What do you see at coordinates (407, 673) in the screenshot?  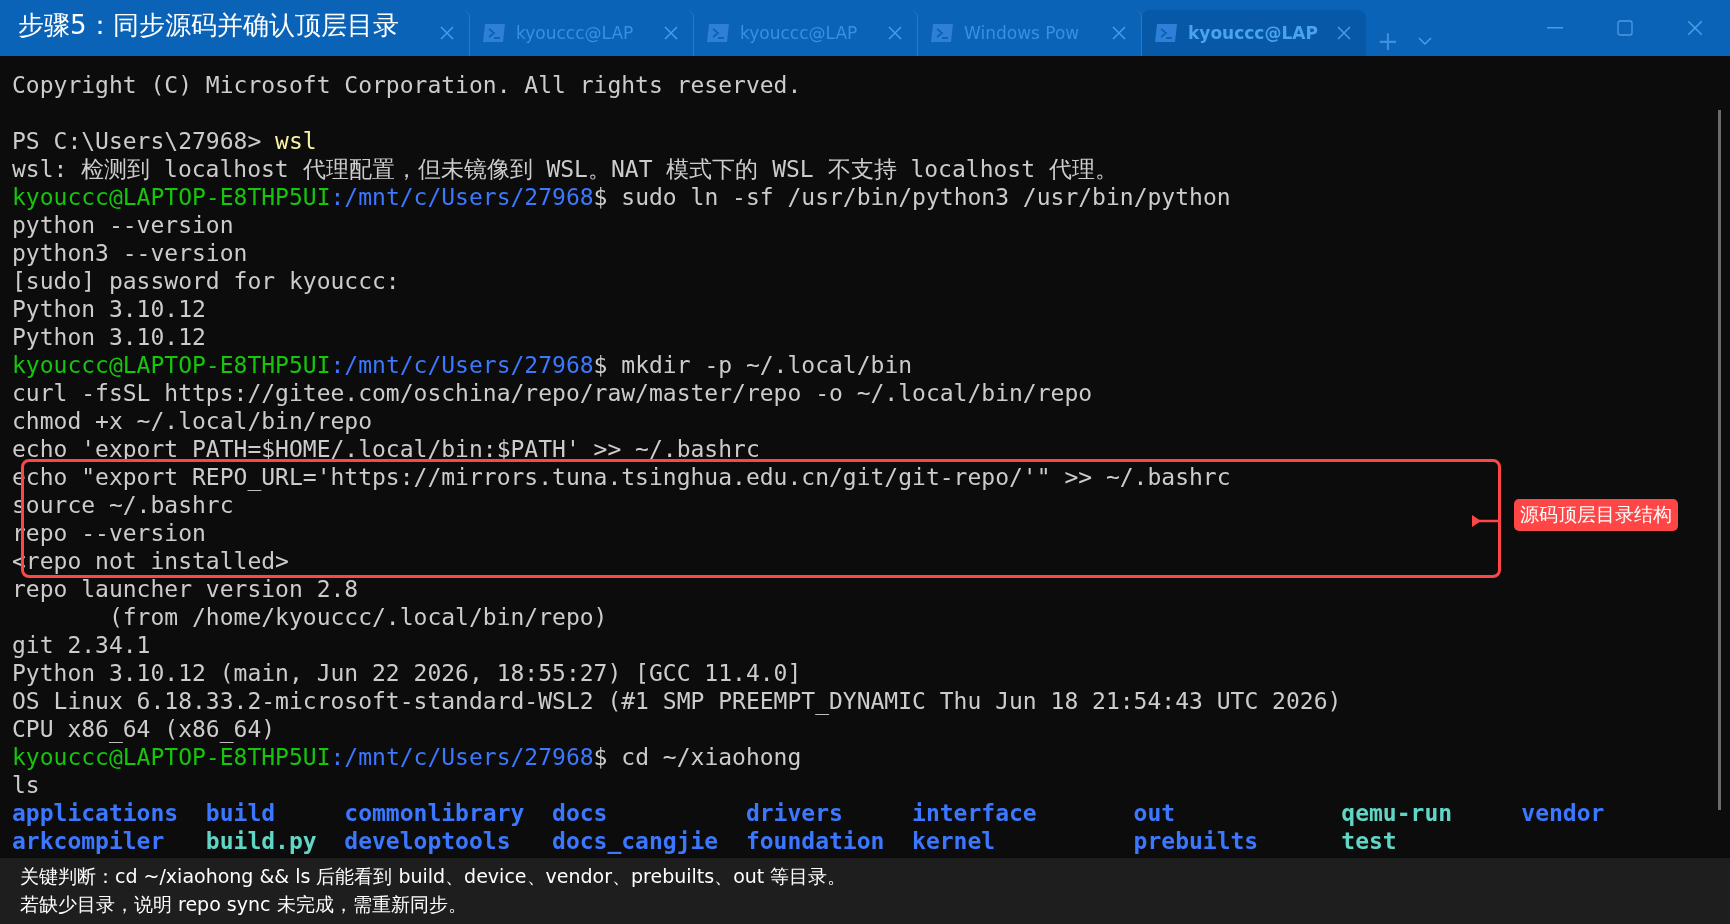 I see `terminal-line: Python 3.10.12 (main, Jun 22 2026, 18:55:27) [GCC 11.4.0]` at bounding box center [407, 673].